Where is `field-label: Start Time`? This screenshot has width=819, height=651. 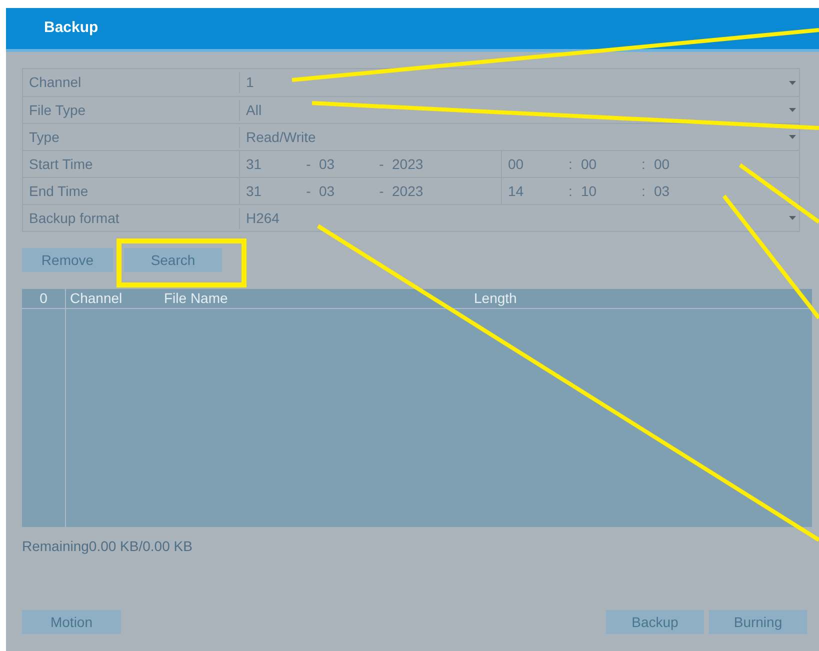
field-label: Start Time is located at coordinates (61, 164).